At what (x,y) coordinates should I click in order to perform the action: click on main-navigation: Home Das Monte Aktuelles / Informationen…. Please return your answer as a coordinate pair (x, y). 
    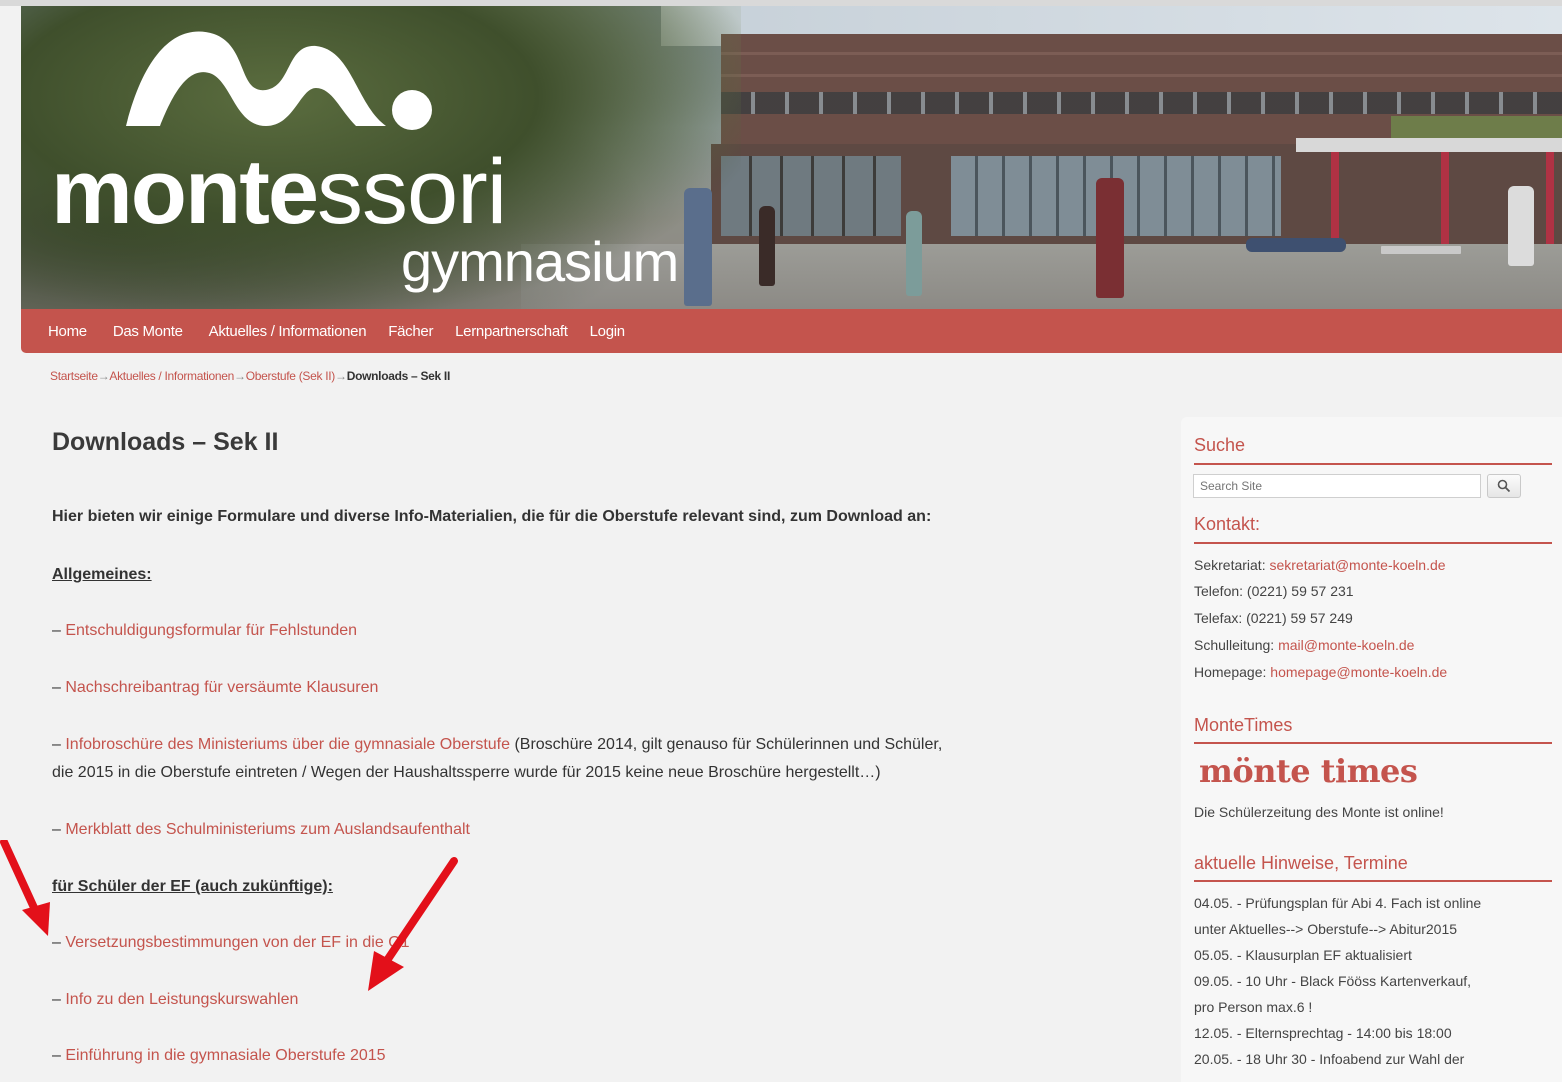
    Looking at the image, I should click on (791, 331).